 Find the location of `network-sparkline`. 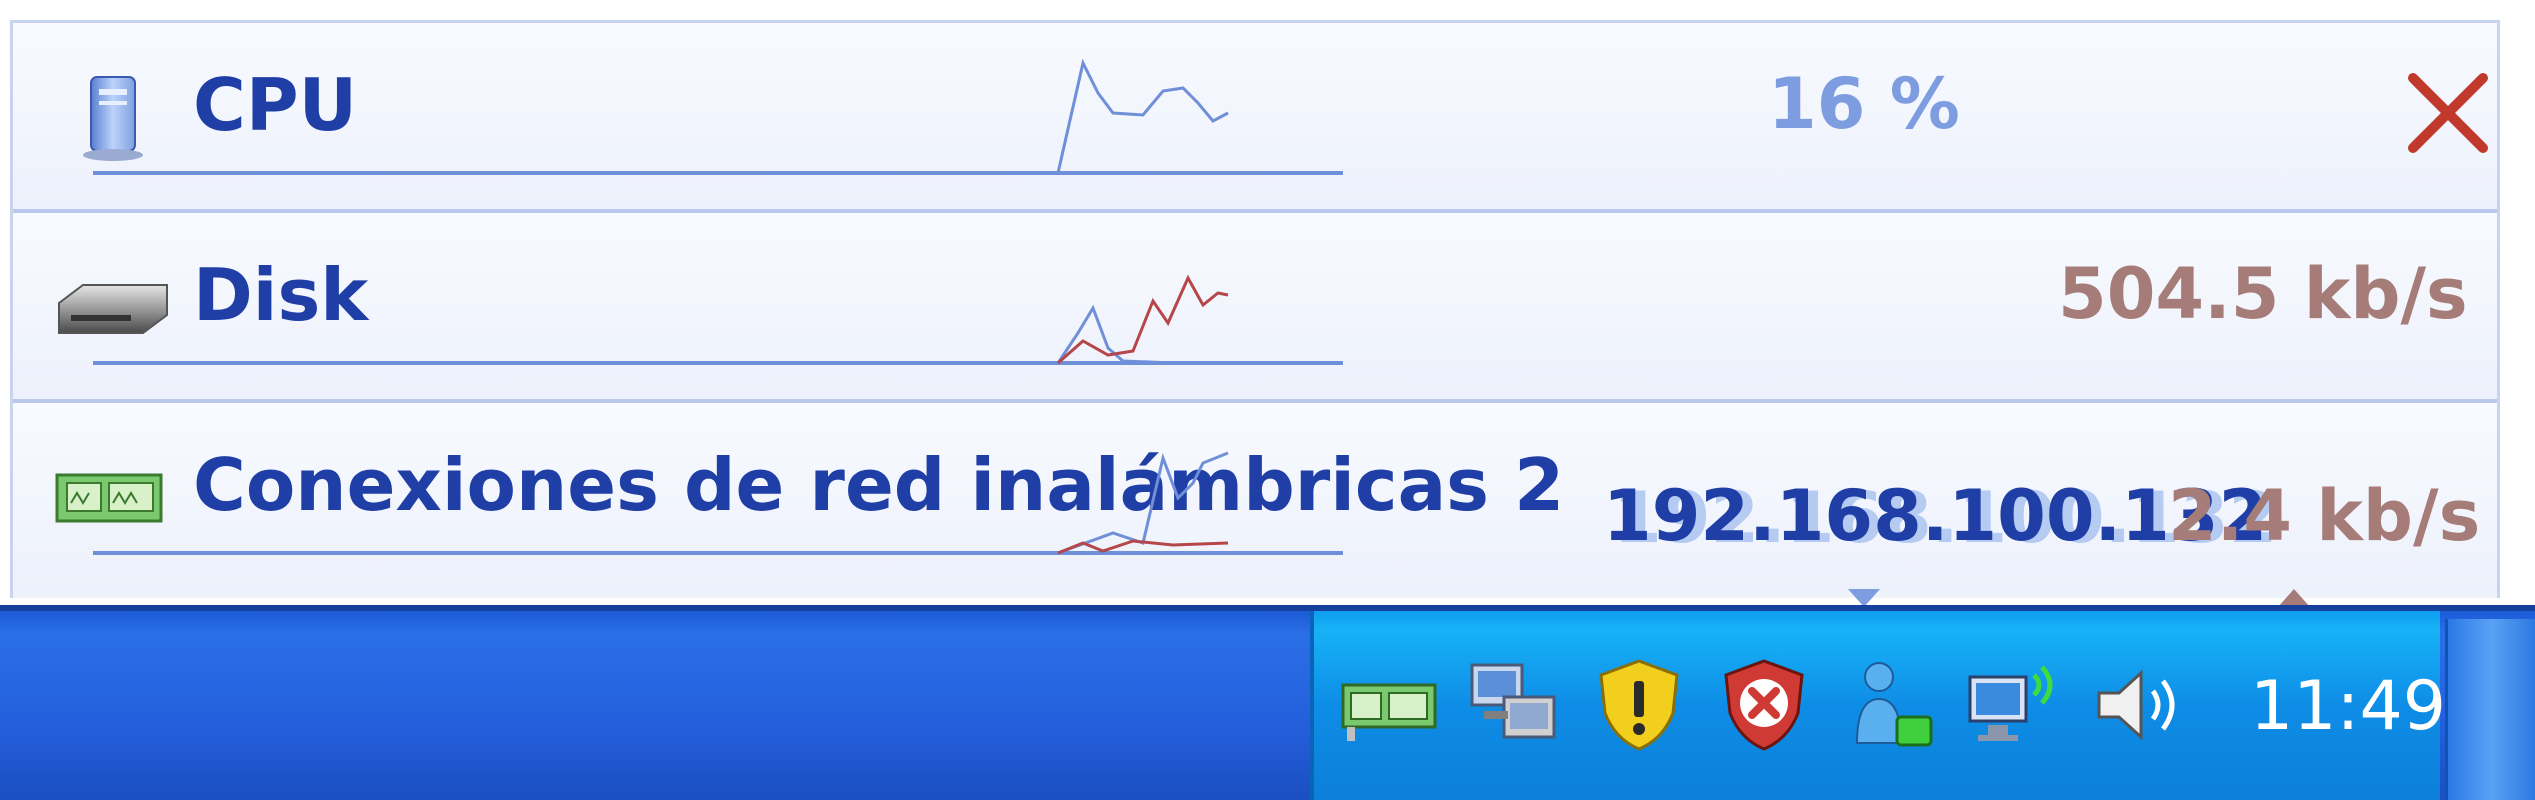

network-sparkline is located at coordinates (1143, 503).